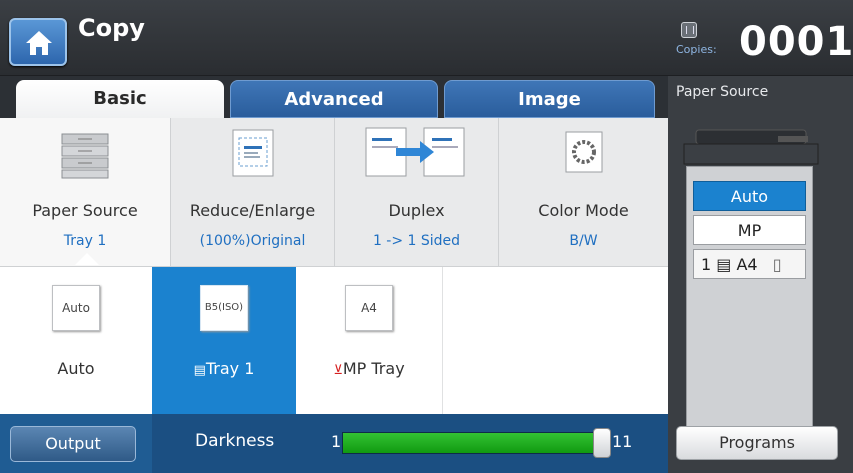 Image resolution: width=853 pixels, height=473 pixels. I want to click on tab-advanced: Advanced, so click(334, 99).